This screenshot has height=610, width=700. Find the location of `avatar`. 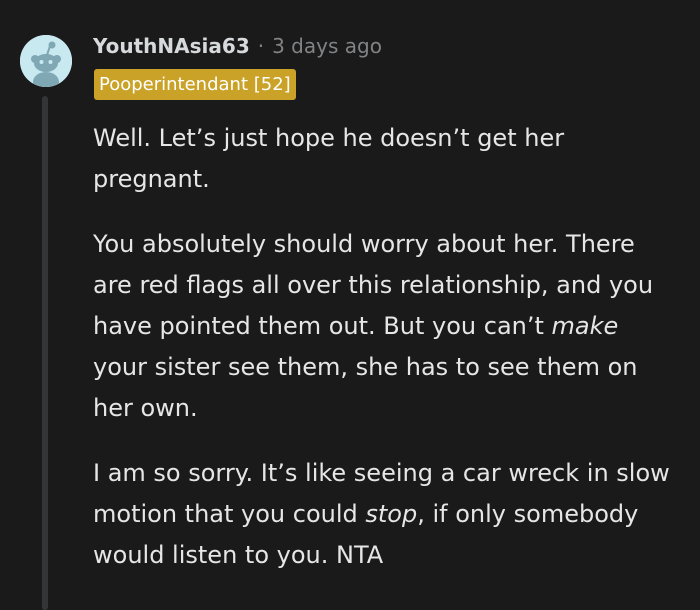

avatar is located at coordinates (46, 61).